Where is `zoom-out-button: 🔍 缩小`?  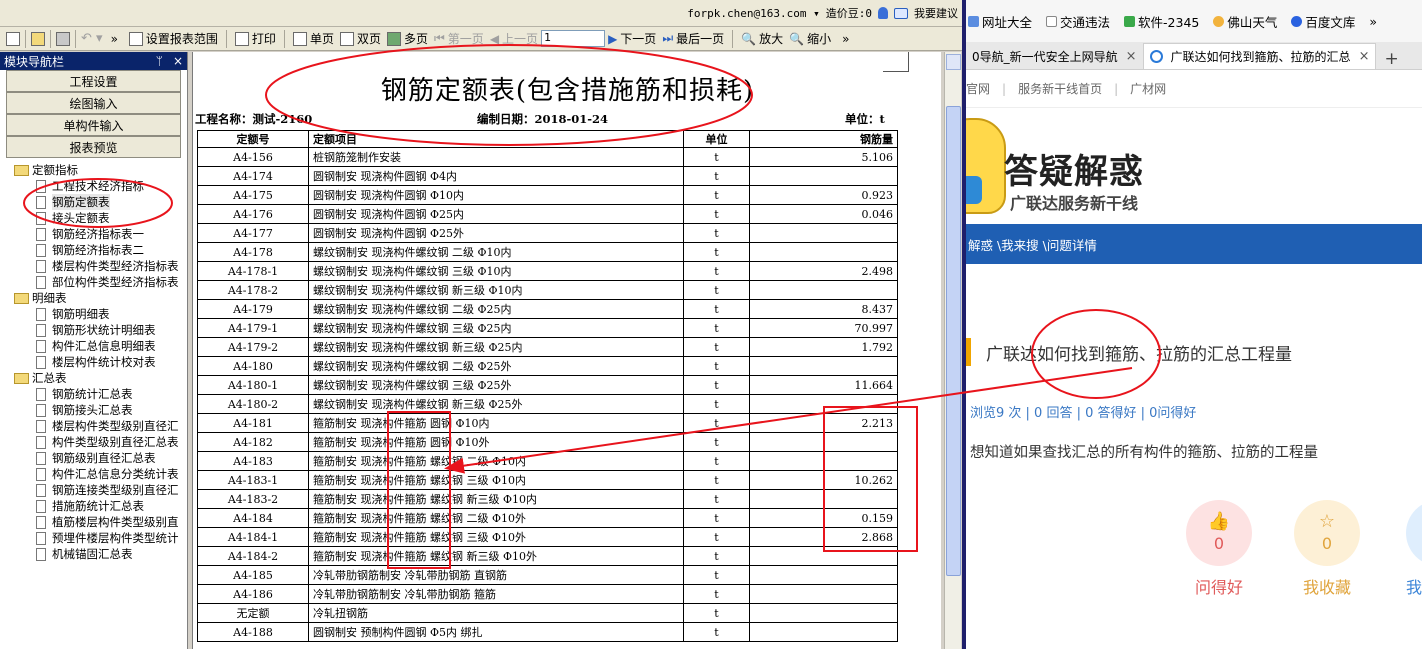
zoom-out-button: 🔍 缩小 is located at coordinates (810, 39).